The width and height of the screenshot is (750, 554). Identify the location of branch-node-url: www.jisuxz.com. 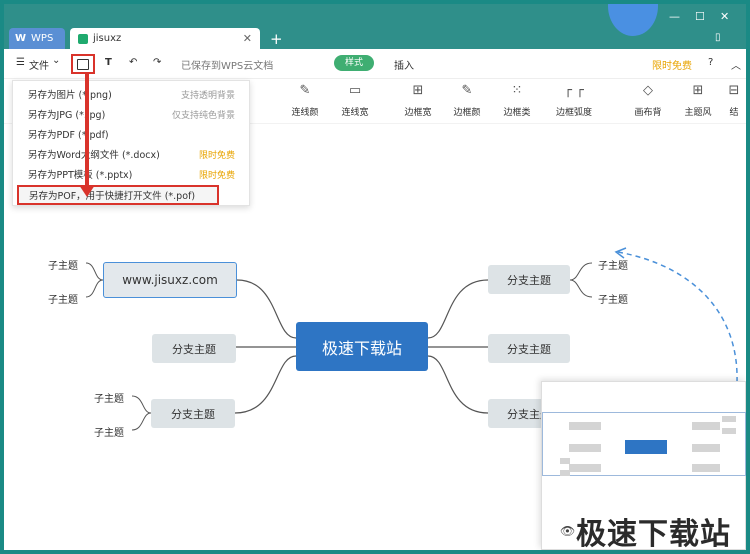
(170, 280).